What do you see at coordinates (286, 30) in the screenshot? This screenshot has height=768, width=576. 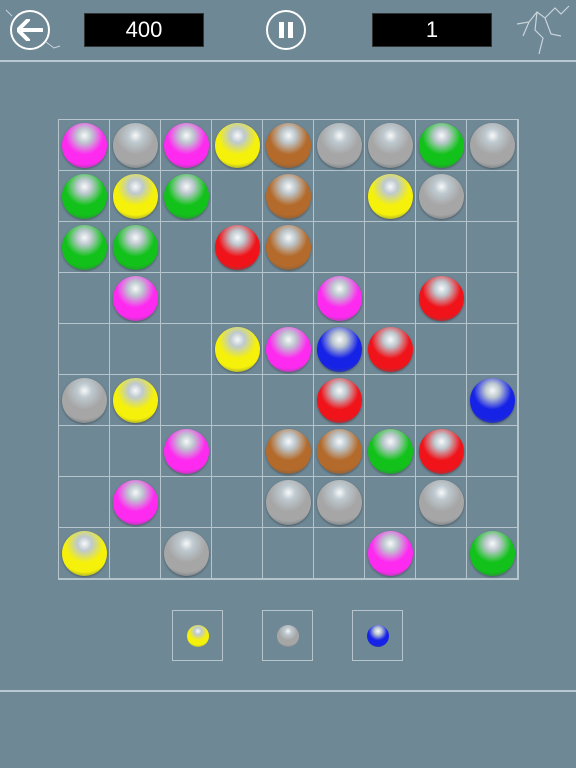 I see `pause-button` at bounding box center [286, 30].